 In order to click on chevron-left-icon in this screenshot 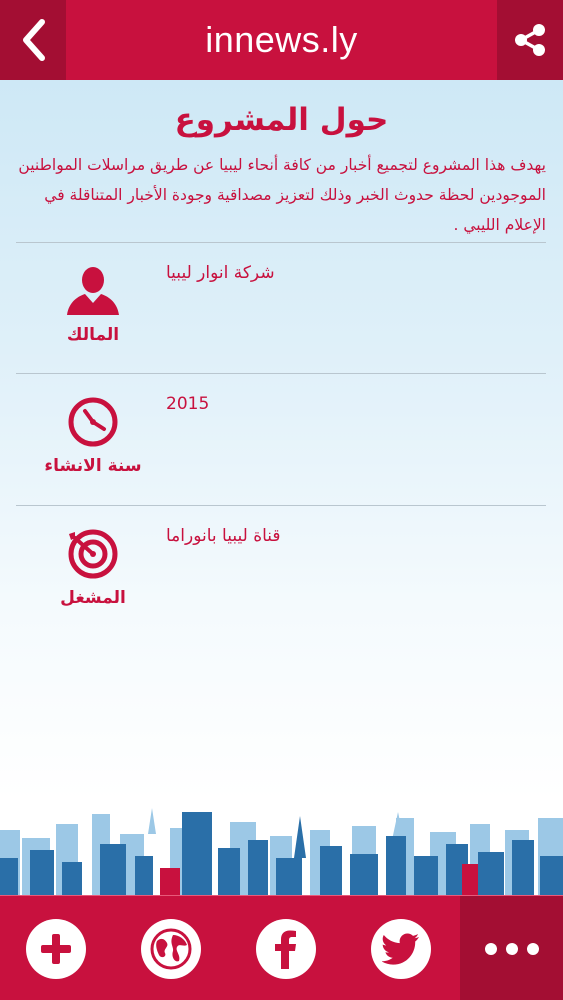, I will do `click(34, 40)`.